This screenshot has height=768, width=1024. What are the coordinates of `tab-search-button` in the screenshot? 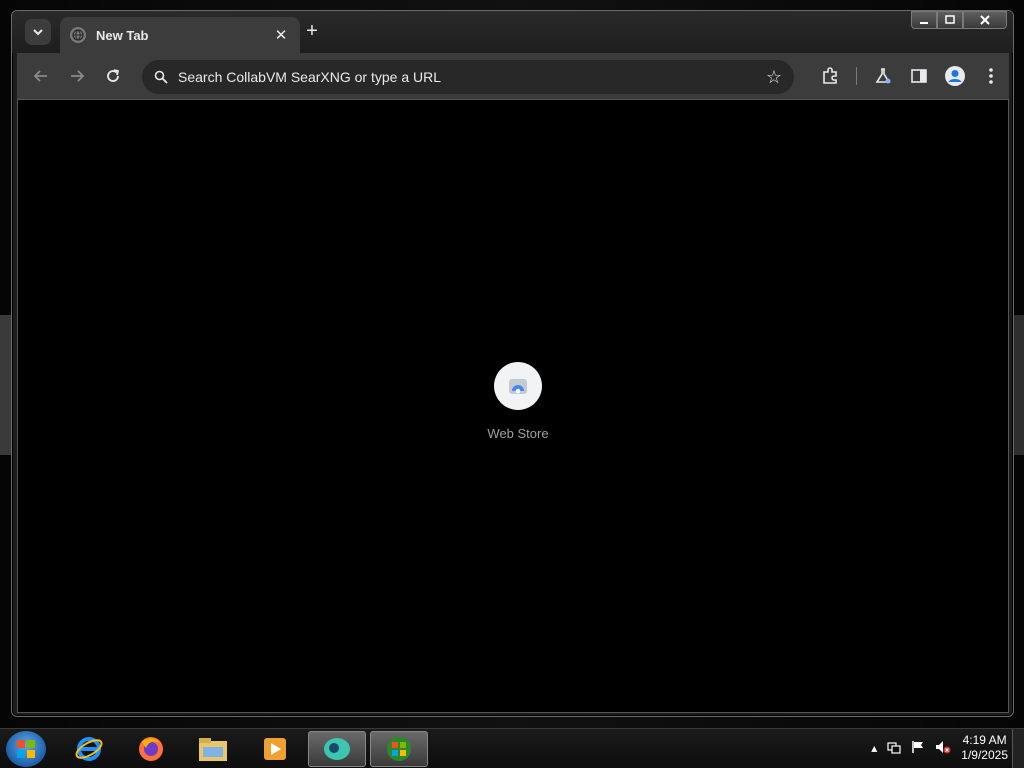 It's located at (38, 32).